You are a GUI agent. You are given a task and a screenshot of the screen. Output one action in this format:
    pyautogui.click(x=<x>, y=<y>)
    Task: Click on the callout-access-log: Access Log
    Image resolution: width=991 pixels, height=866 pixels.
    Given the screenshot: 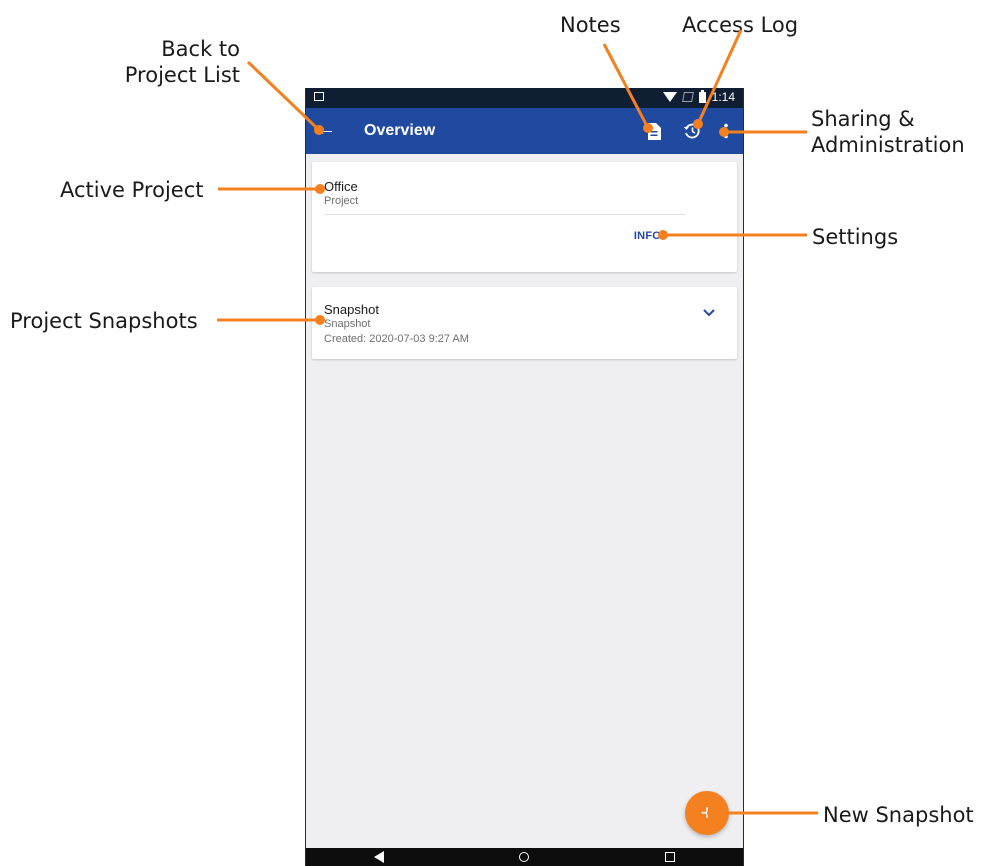 What is the action you would take?
    pyautogui.click(x=740, y=25)
    